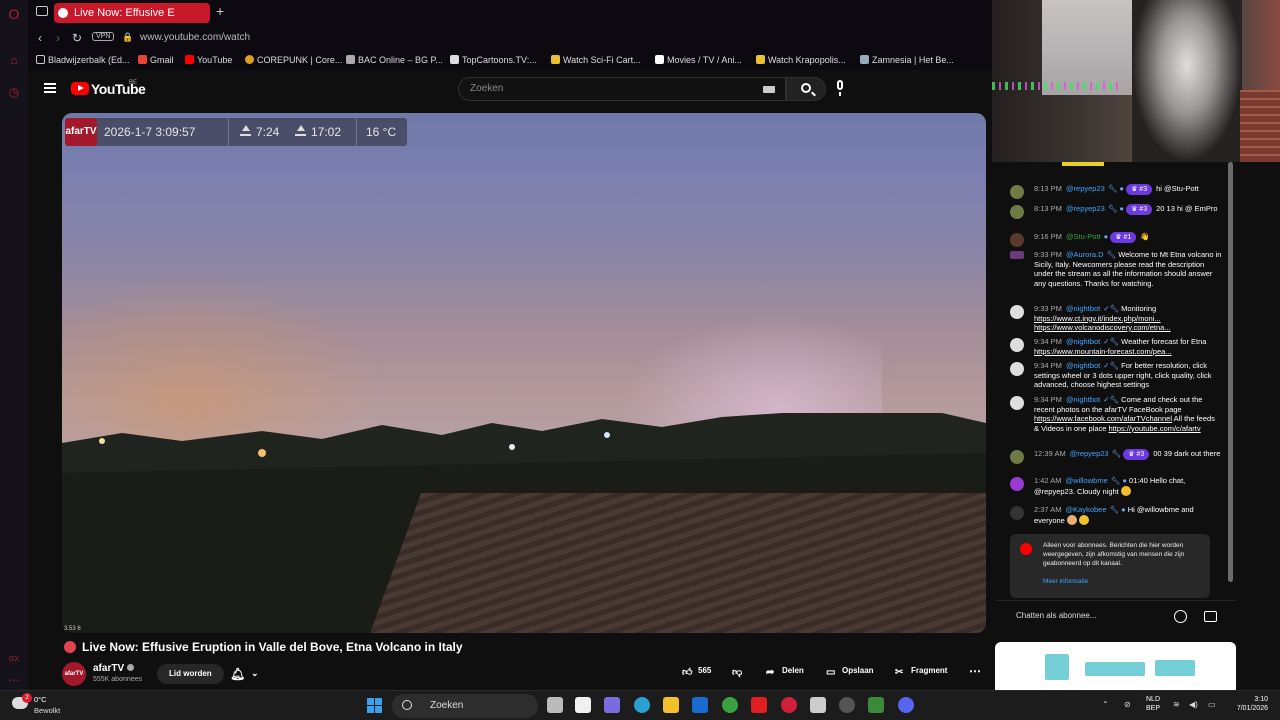  Describe the element at coordinates (899, 672) in the screenshot. I see `scissors-icon: ✂` at that location.